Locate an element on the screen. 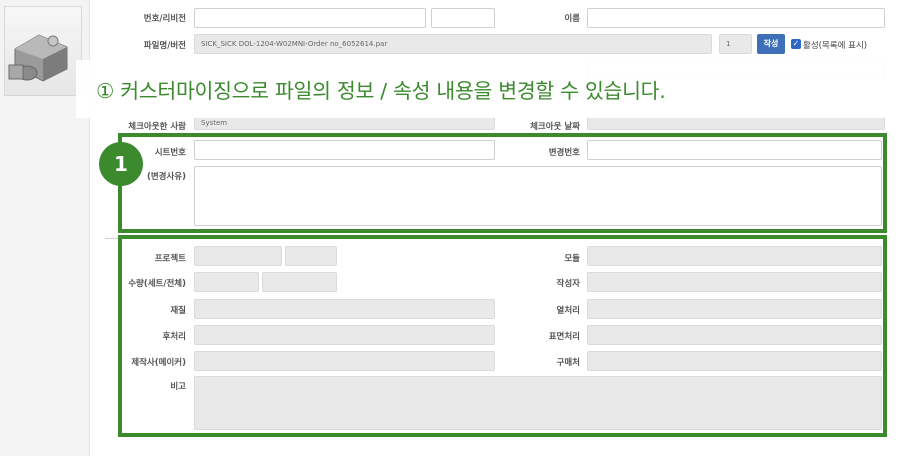  name-label: 이름 is located at coordinates (572, 19).